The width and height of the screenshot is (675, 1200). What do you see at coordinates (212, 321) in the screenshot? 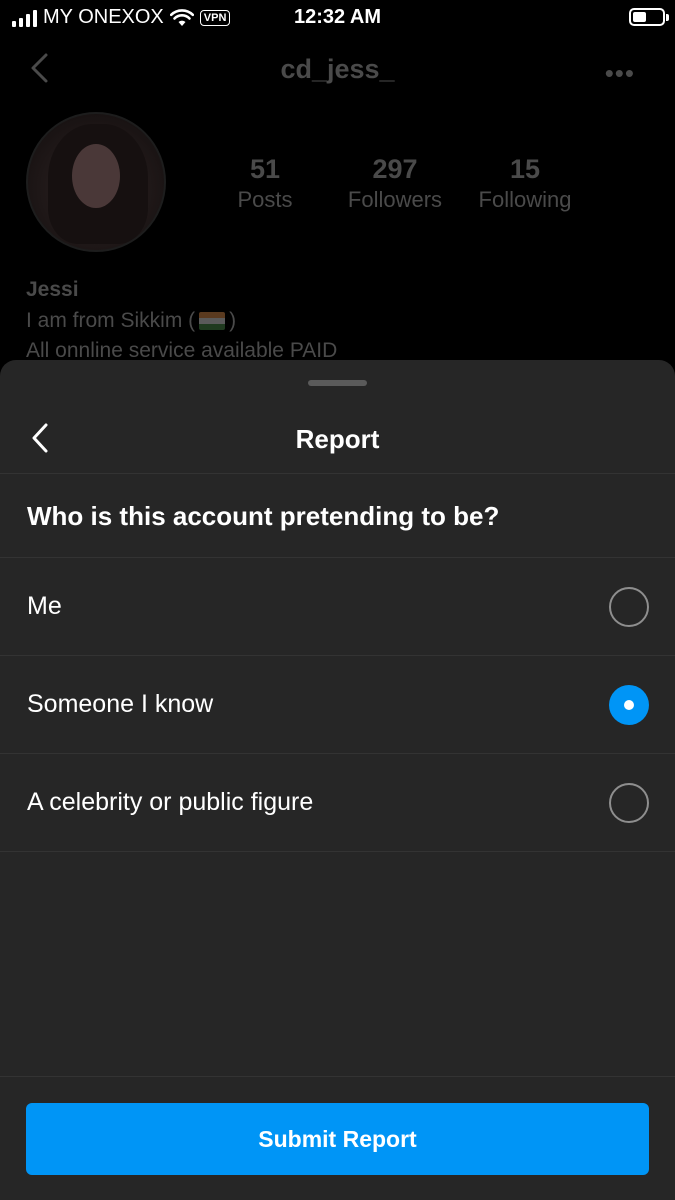
I see `india-flag-icon` at bounding box center [212, 321].